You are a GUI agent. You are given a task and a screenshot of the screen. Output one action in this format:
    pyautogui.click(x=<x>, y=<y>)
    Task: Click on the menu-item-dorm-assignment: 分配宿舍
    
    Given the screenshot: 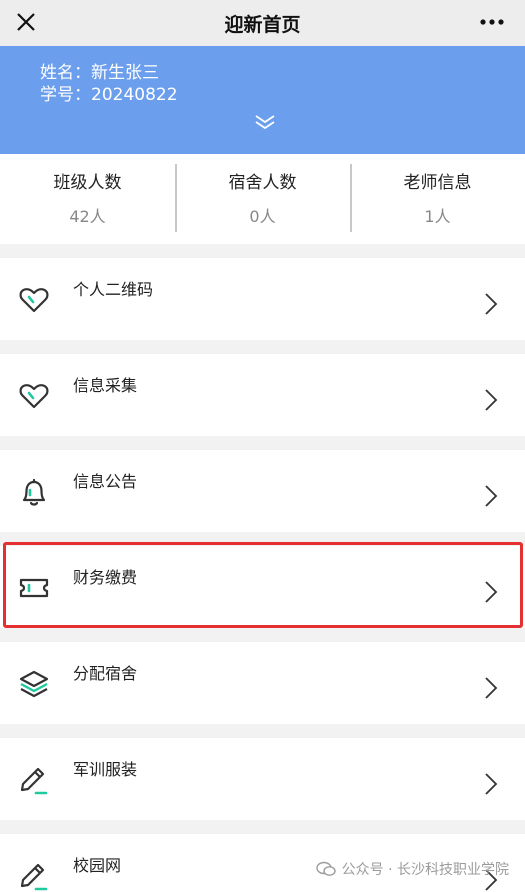 What is the action you would take?
    pyautogui.click(x=262, y=683)
    